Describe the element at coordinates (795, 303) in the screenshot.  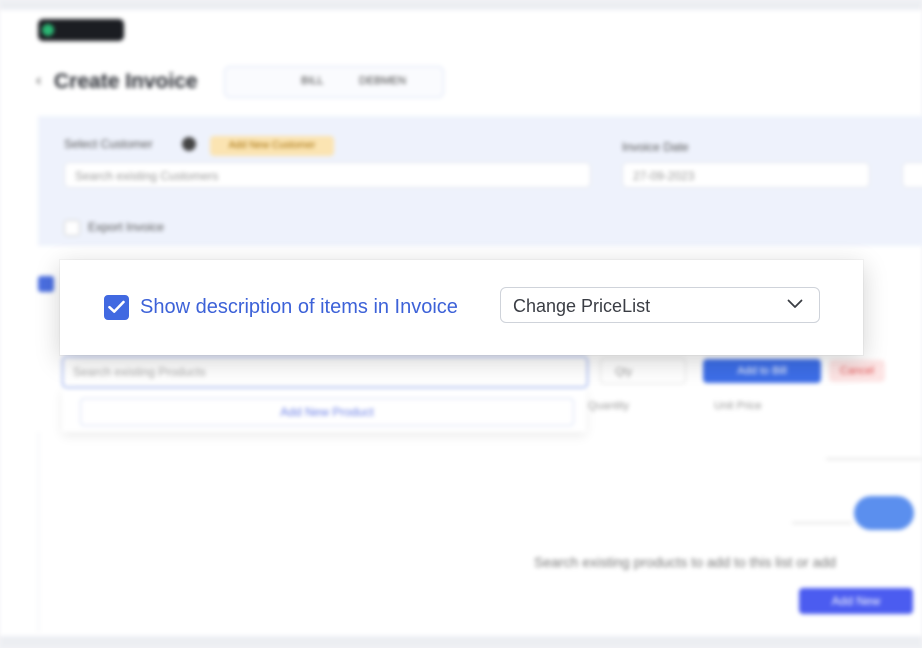
I see `chevron-down-icon` at that location.